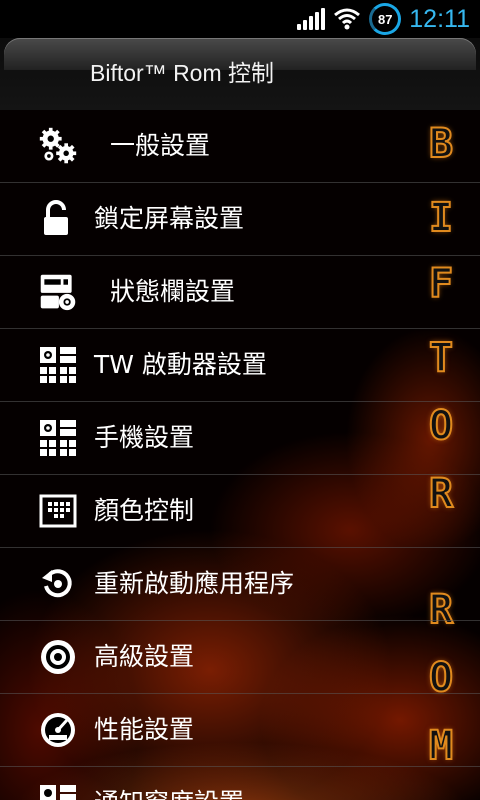 This screenshot has width=480, height=800. I want to click on clock: 12:11, so click(439, 18).